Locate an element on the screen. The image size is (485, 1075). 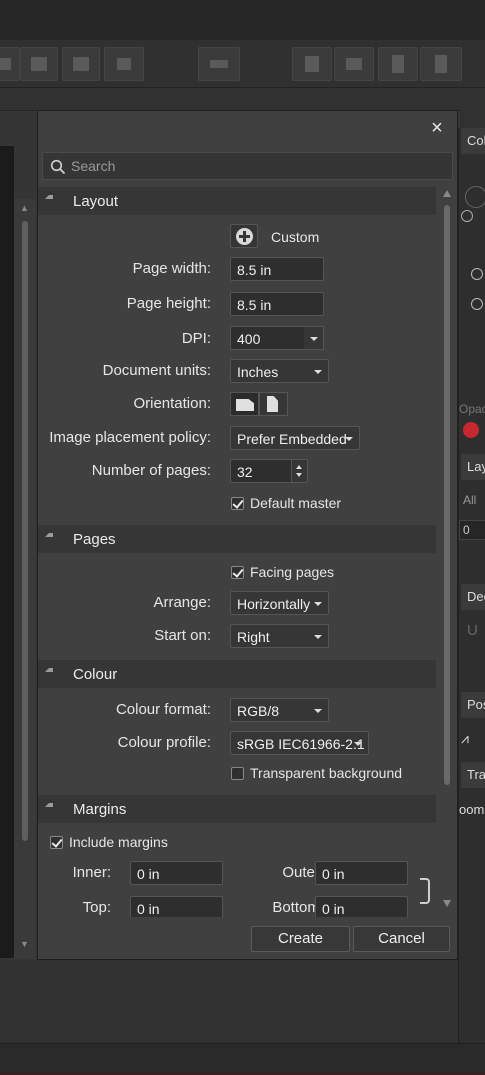
studio-panel: Col Opac Lay All 0 Dec U Pos ⩘ Tra oom is located at coordinates (471, 585).